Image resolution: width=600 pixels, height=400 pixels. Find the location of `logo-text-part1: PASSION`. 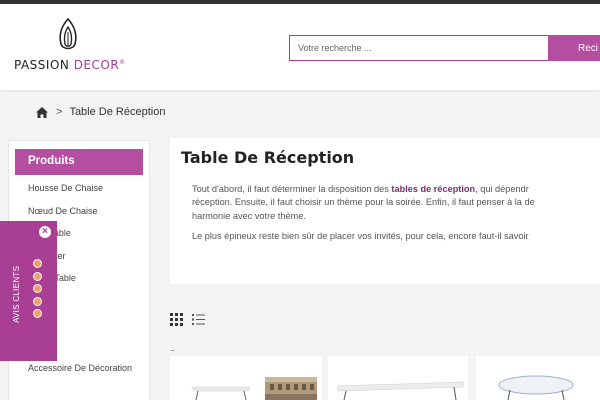

logo-text-part1: PASSION is located at coordinates (44, 65).